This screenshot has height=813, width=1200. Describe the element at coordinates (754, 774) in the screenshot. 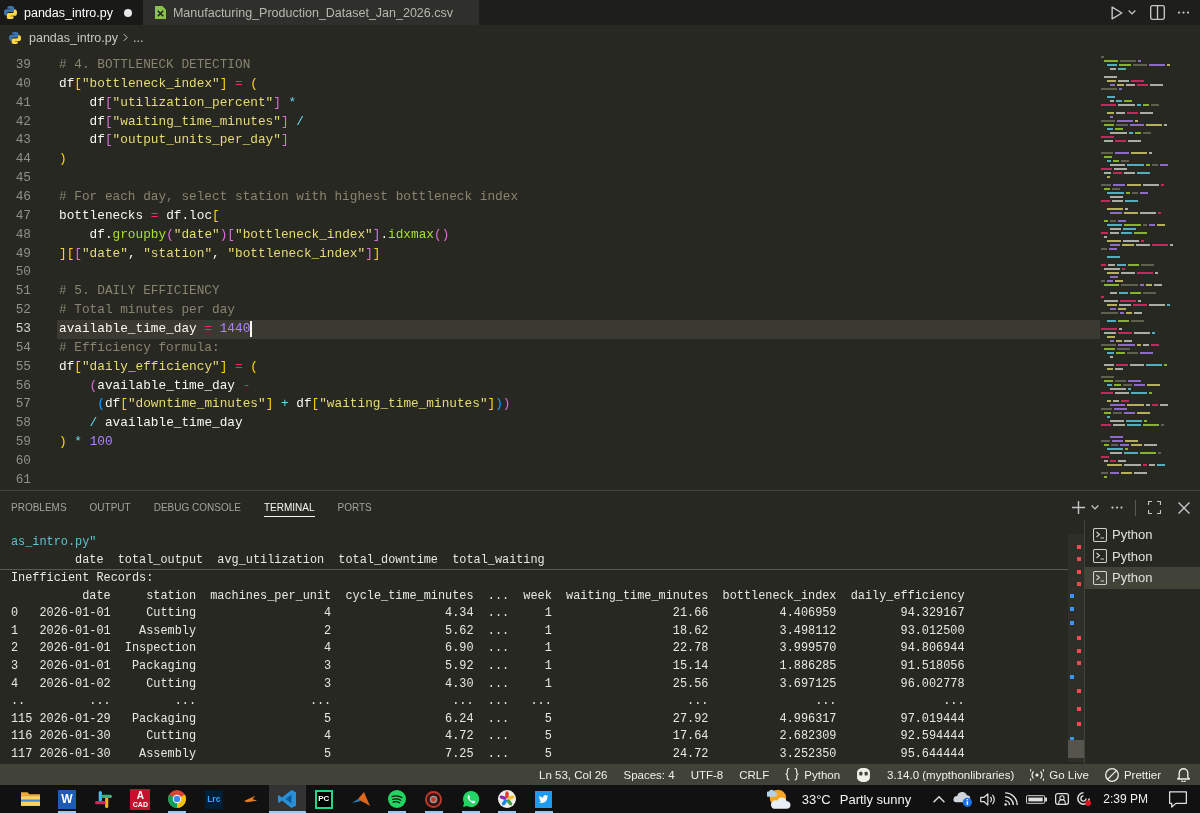

I see `line-ending-setting: CRLF` at that location.